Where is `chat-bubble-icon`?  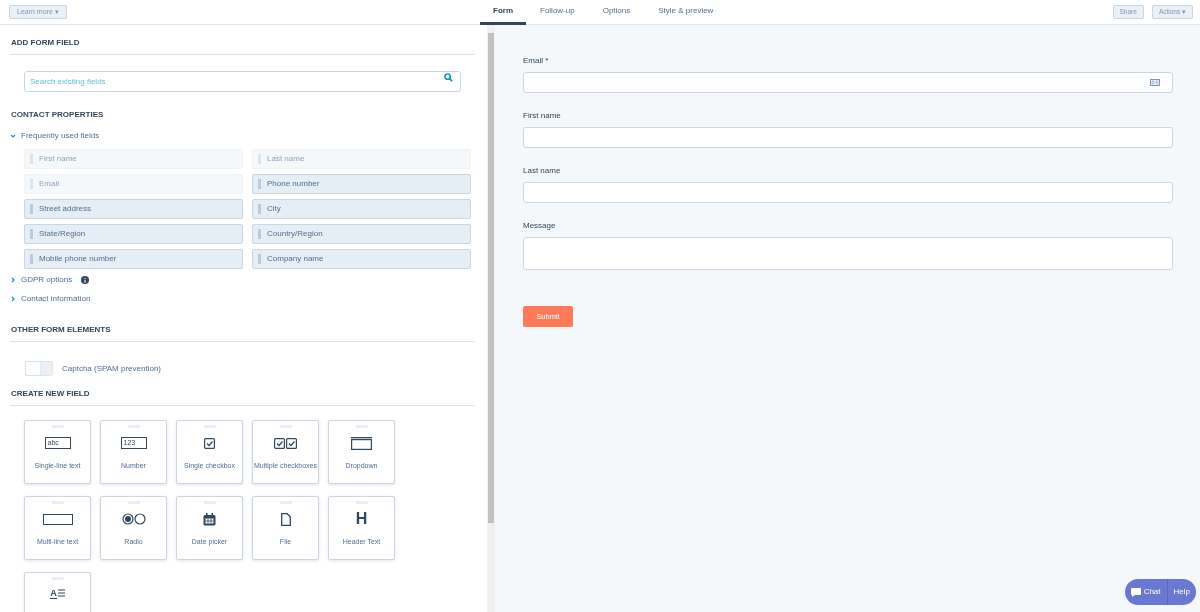
chat-bubble-icon is located at coordinates (1135, 592).